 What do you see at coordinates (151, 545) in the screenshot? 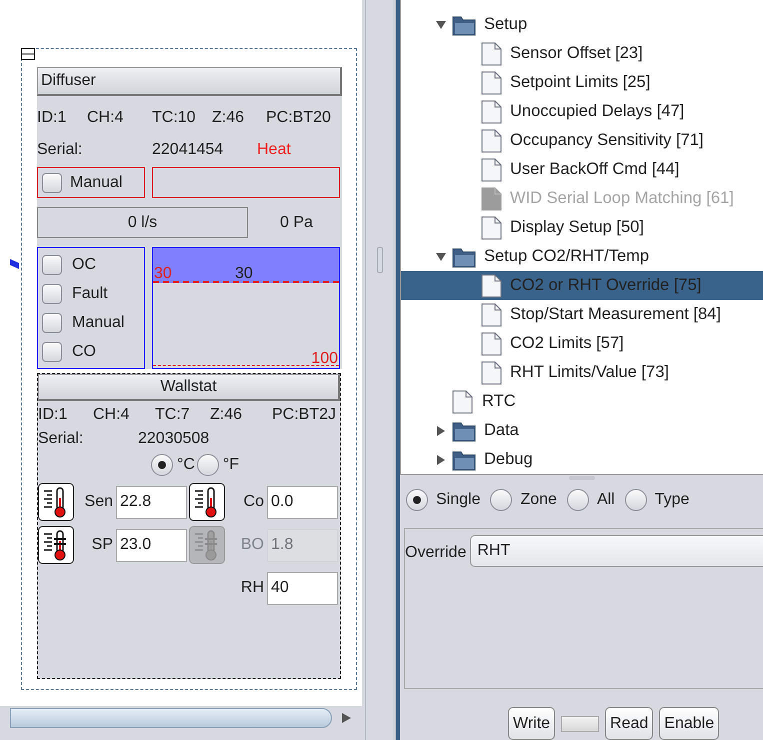
I see `value-field: 23.0` at bounding box center [151, 545].